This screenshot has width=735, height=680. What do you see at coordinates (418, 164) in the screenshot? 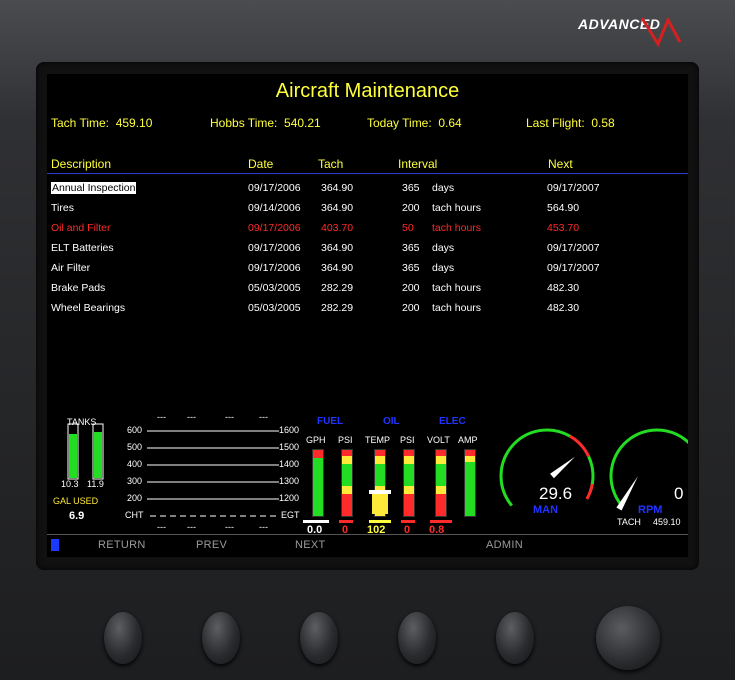
I see `col-interval: Interval` at bounding box center [418, 164].